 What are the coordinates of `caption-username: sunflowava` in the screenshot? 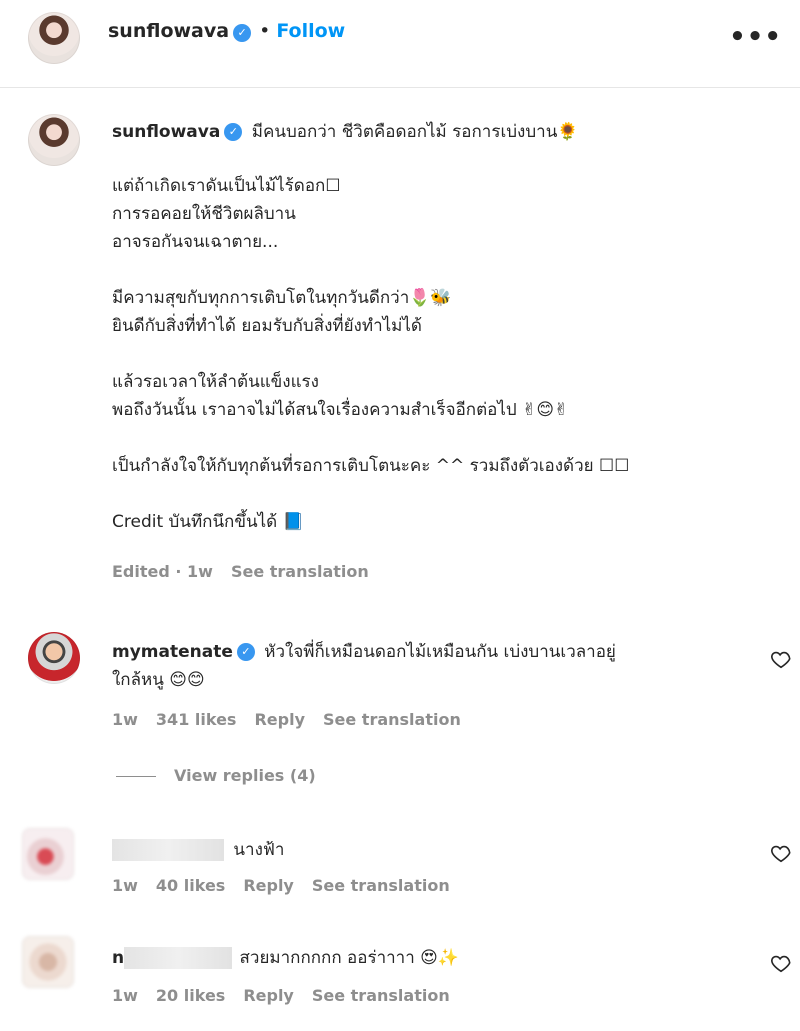 It's located at (166, 132).